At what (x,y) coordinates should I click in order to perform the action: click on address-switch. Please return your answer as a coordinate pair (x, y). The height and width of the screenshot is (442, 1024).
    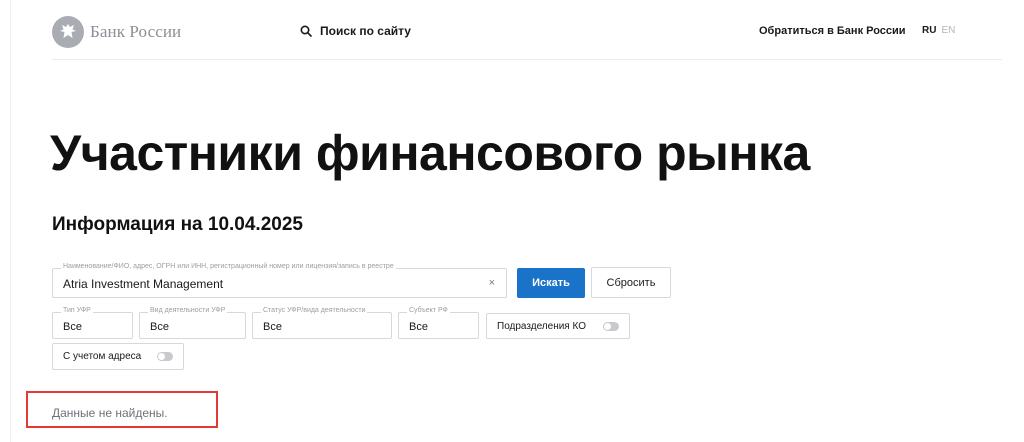
    Looking at the image, I should click on (165, 356).